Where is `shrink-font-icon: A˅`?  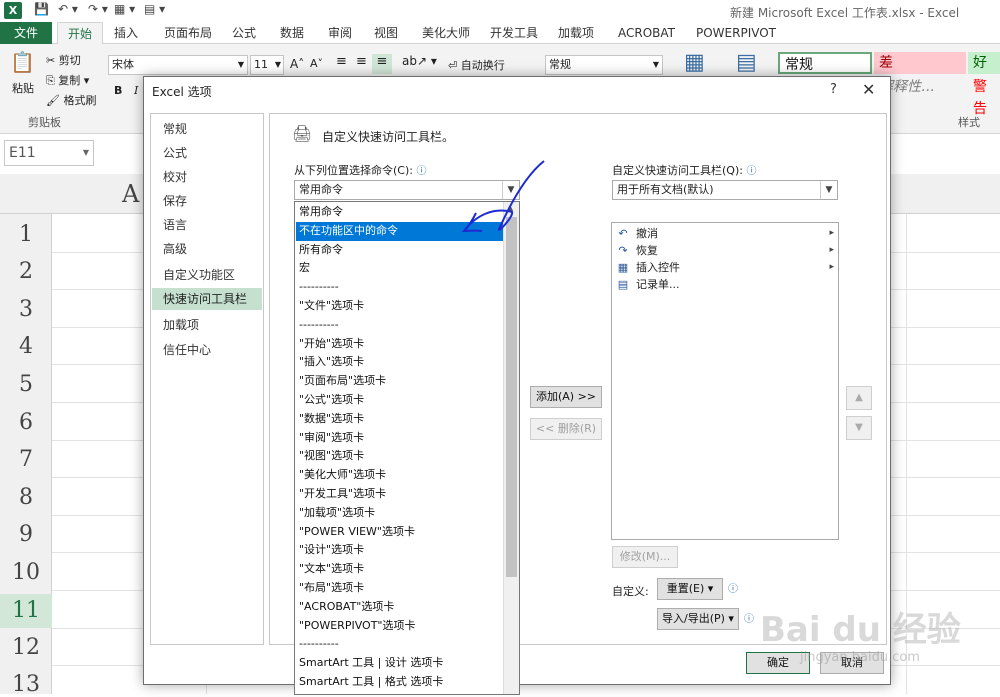 shrink-font-icon: A˅ is located at coordinates (316, 63).